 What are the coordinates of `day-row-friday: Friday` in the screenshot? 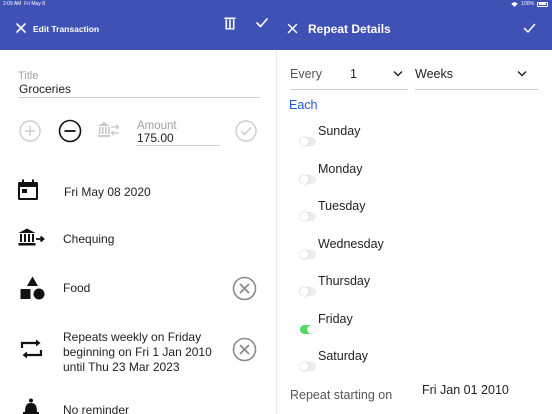 It's located at (414, 327).